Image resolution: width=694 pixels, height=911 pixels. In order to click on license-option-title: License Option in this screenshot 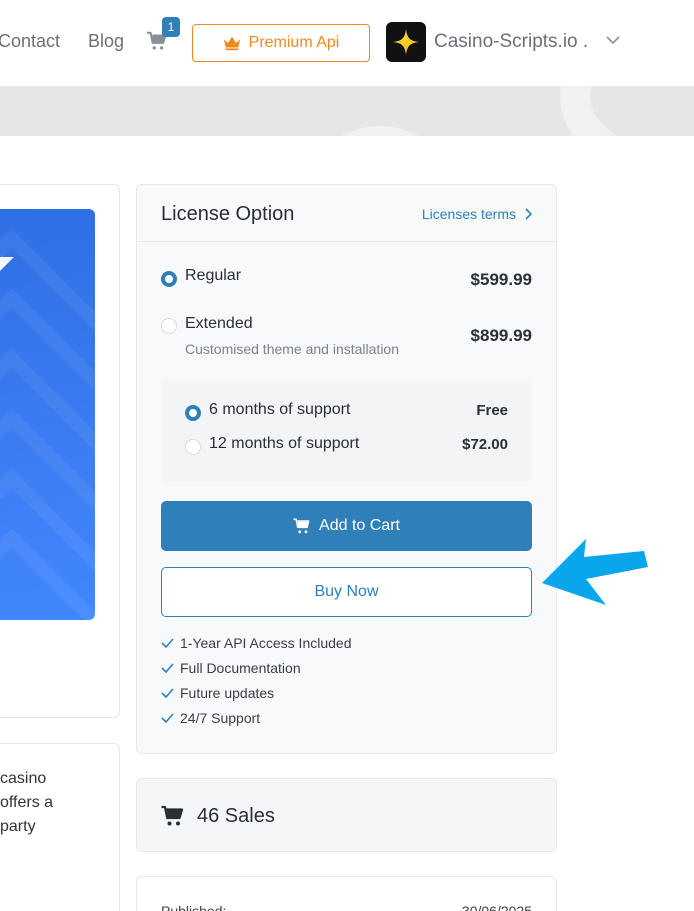, I will do `click(228, 214)`.